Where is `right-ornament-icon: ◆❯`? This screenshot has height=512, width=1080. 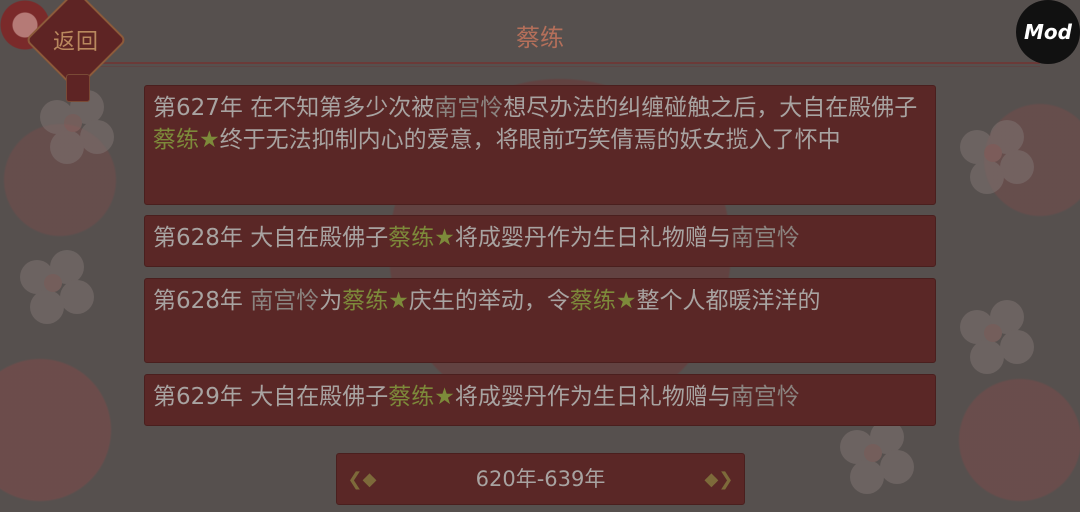 right-ornament-icon: ◆❯ is located at coordinates (719, 479).